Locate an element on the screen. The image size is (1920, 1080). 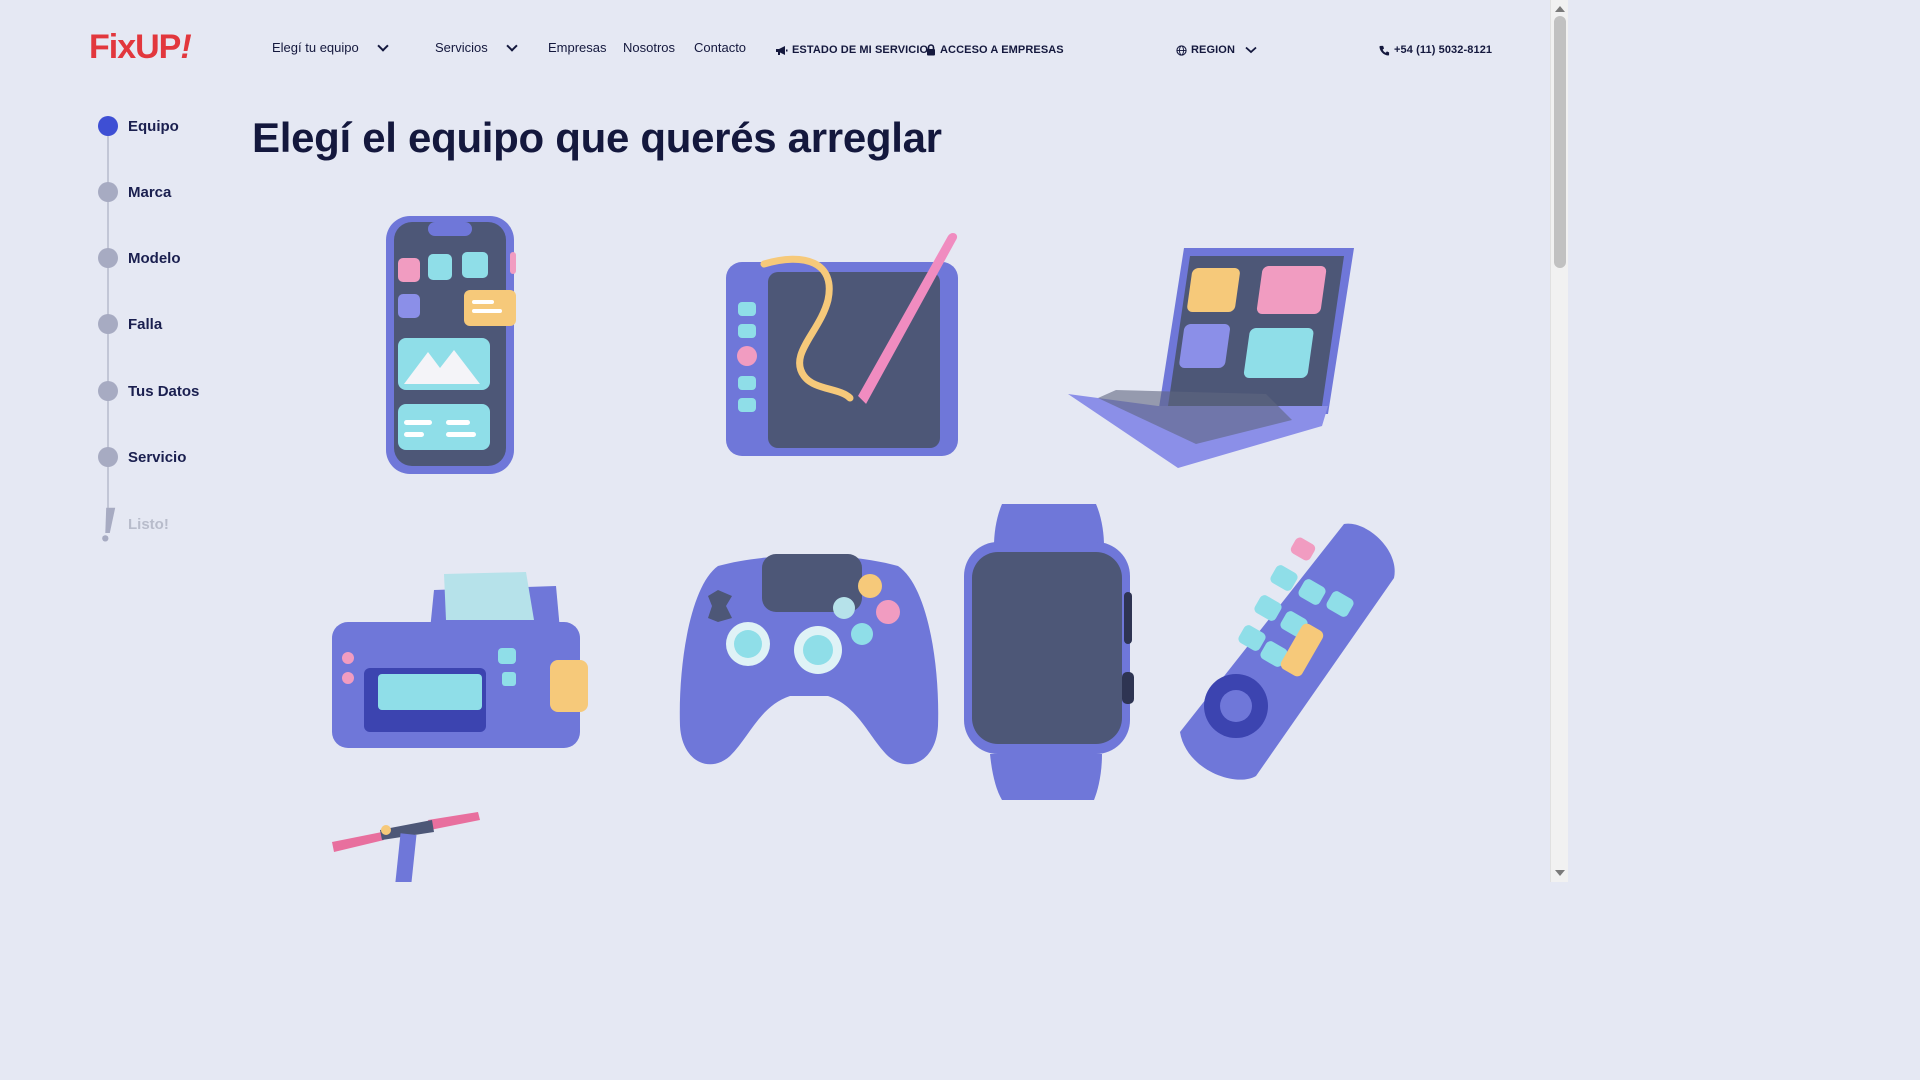
nav-acceso-empresas-label: ACCESO A EMPRESAS is located at coordinates (1002, 50).